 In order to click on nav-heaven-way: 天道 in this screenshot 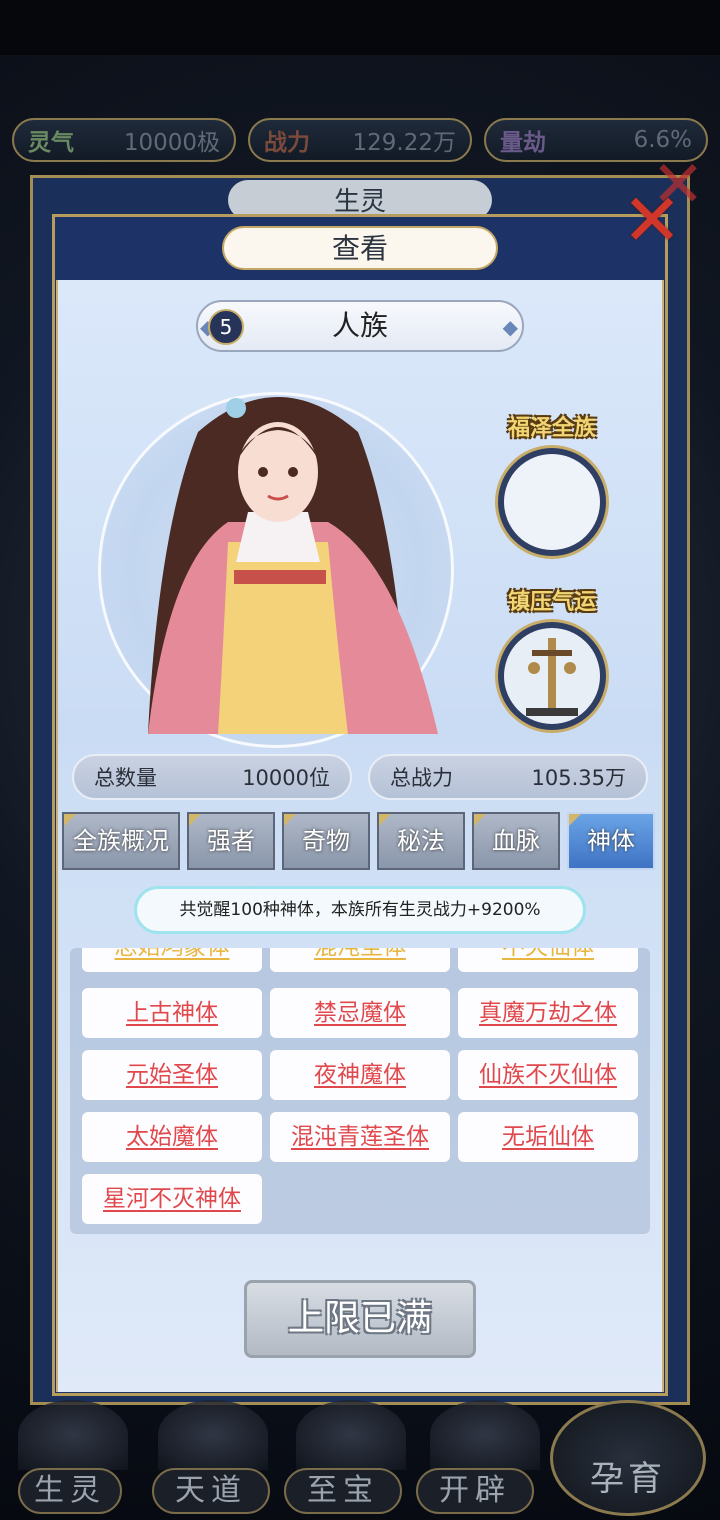, I will do `click(211, 1491)`.